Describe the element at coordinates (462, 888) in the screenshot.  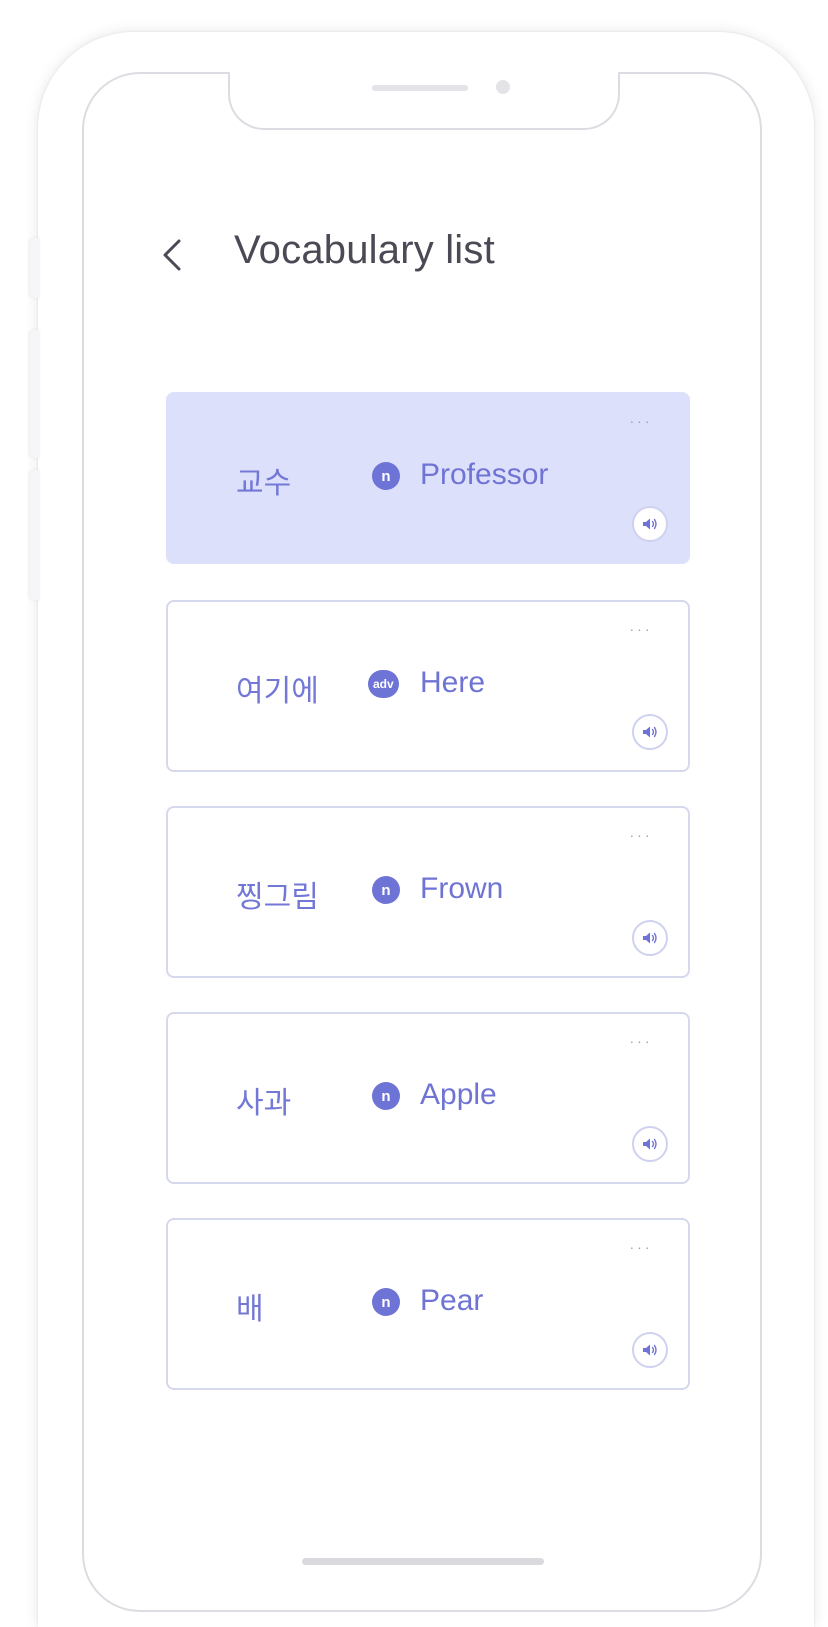
I see `english-translation: Frown` at that location.